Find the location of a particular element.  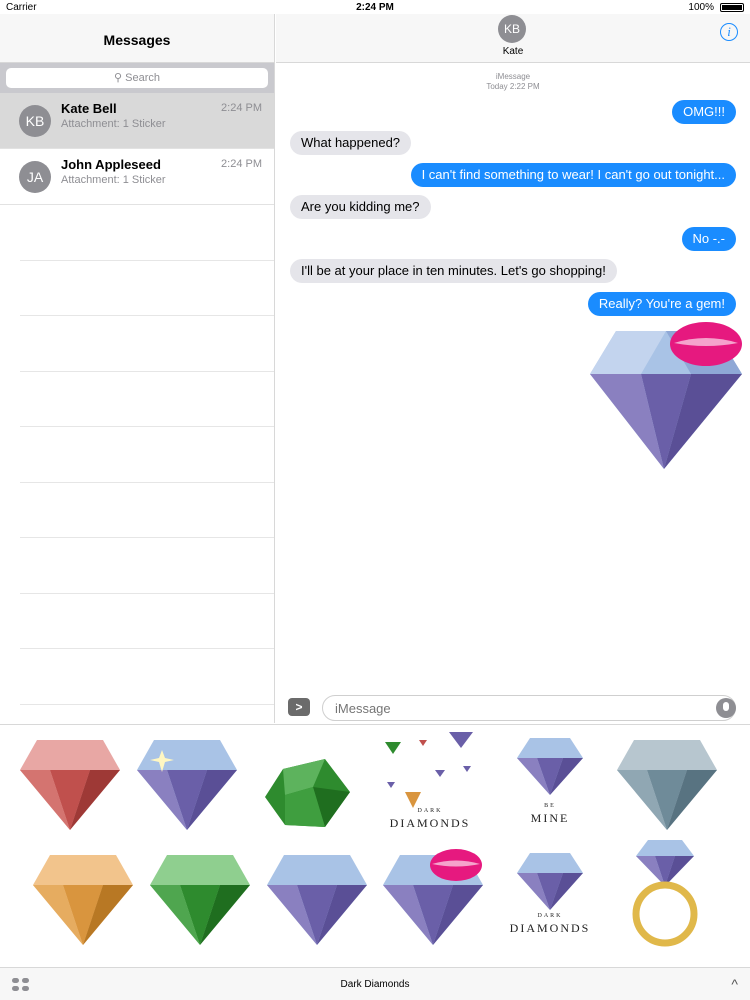

grey-diamond-icon is located at coordinates (667, 785).